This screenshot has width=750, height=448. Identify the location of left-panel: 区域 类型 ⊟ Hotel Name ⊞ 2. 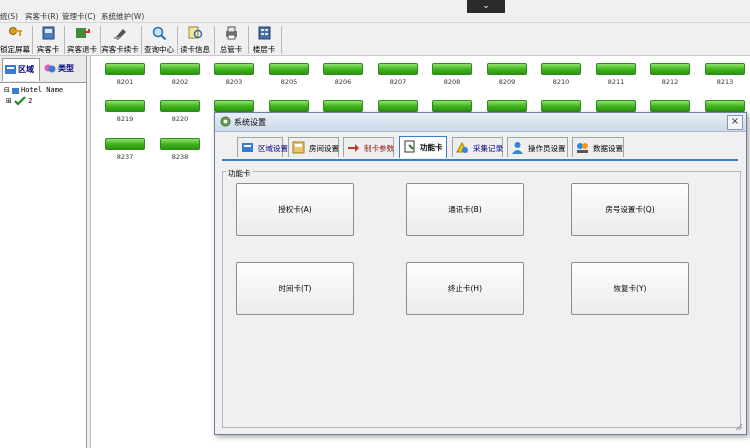
(43, 252).